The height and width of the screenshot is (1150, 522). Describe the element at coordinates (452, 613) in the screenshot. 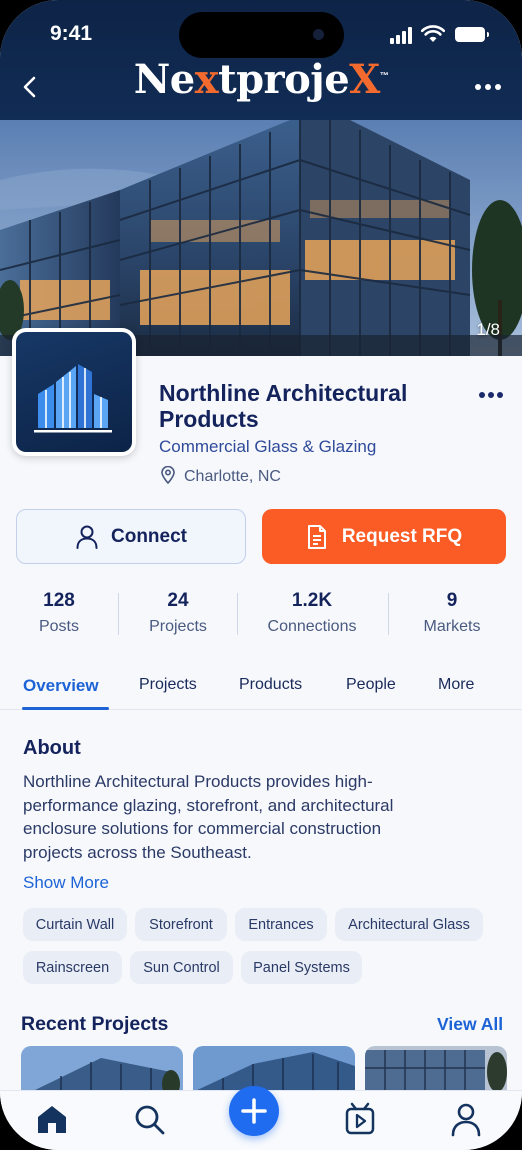

I see `stat-markets: 9 Markets` at that location.